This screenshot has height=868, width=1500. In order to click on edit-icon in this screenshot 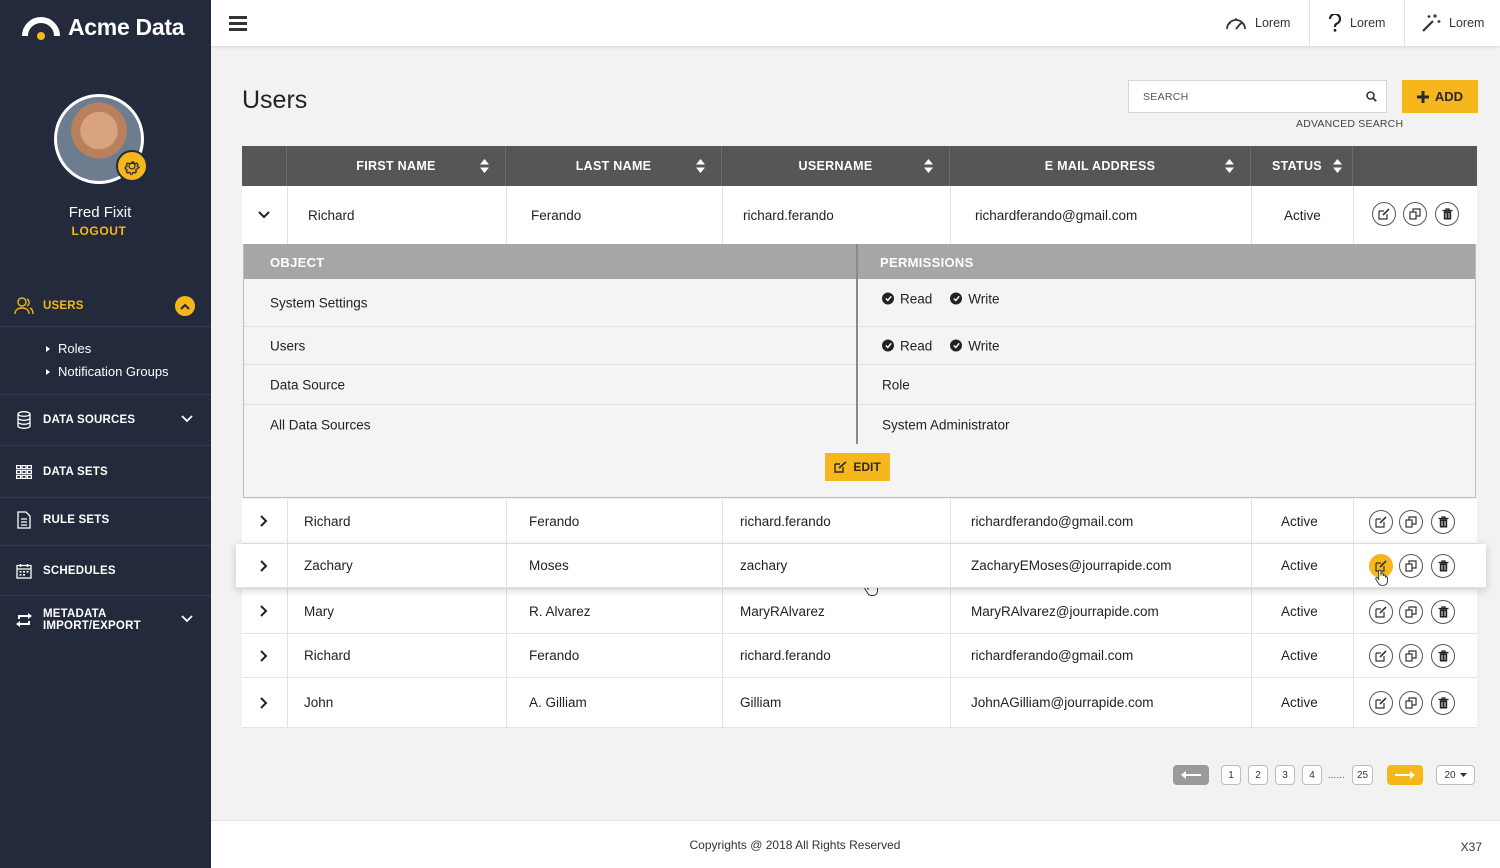, I will do `click(1381, 521)`.